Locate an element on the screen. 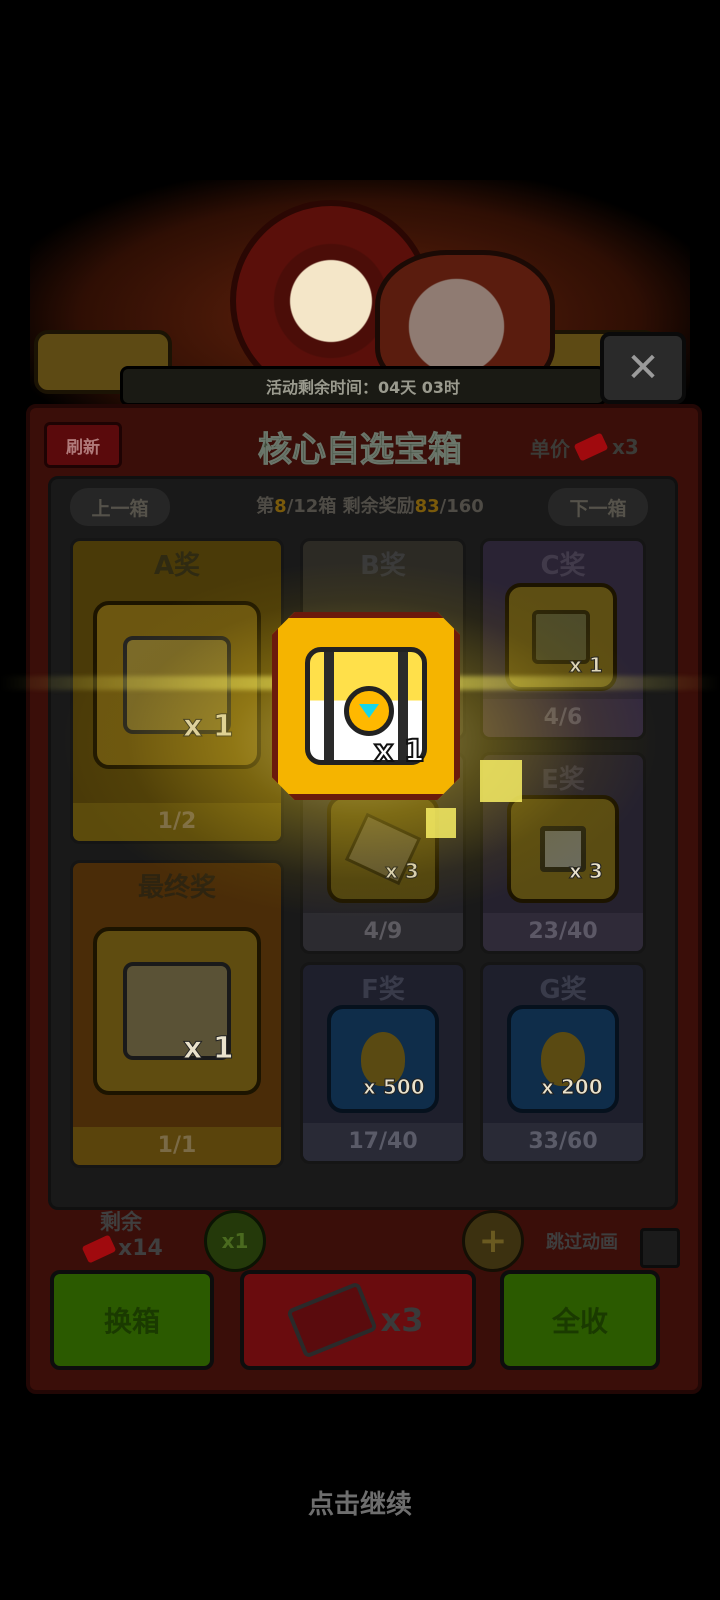  box-counter: 第8/12箱 剩余奖励83/160 is located at coordinates (370, 507).